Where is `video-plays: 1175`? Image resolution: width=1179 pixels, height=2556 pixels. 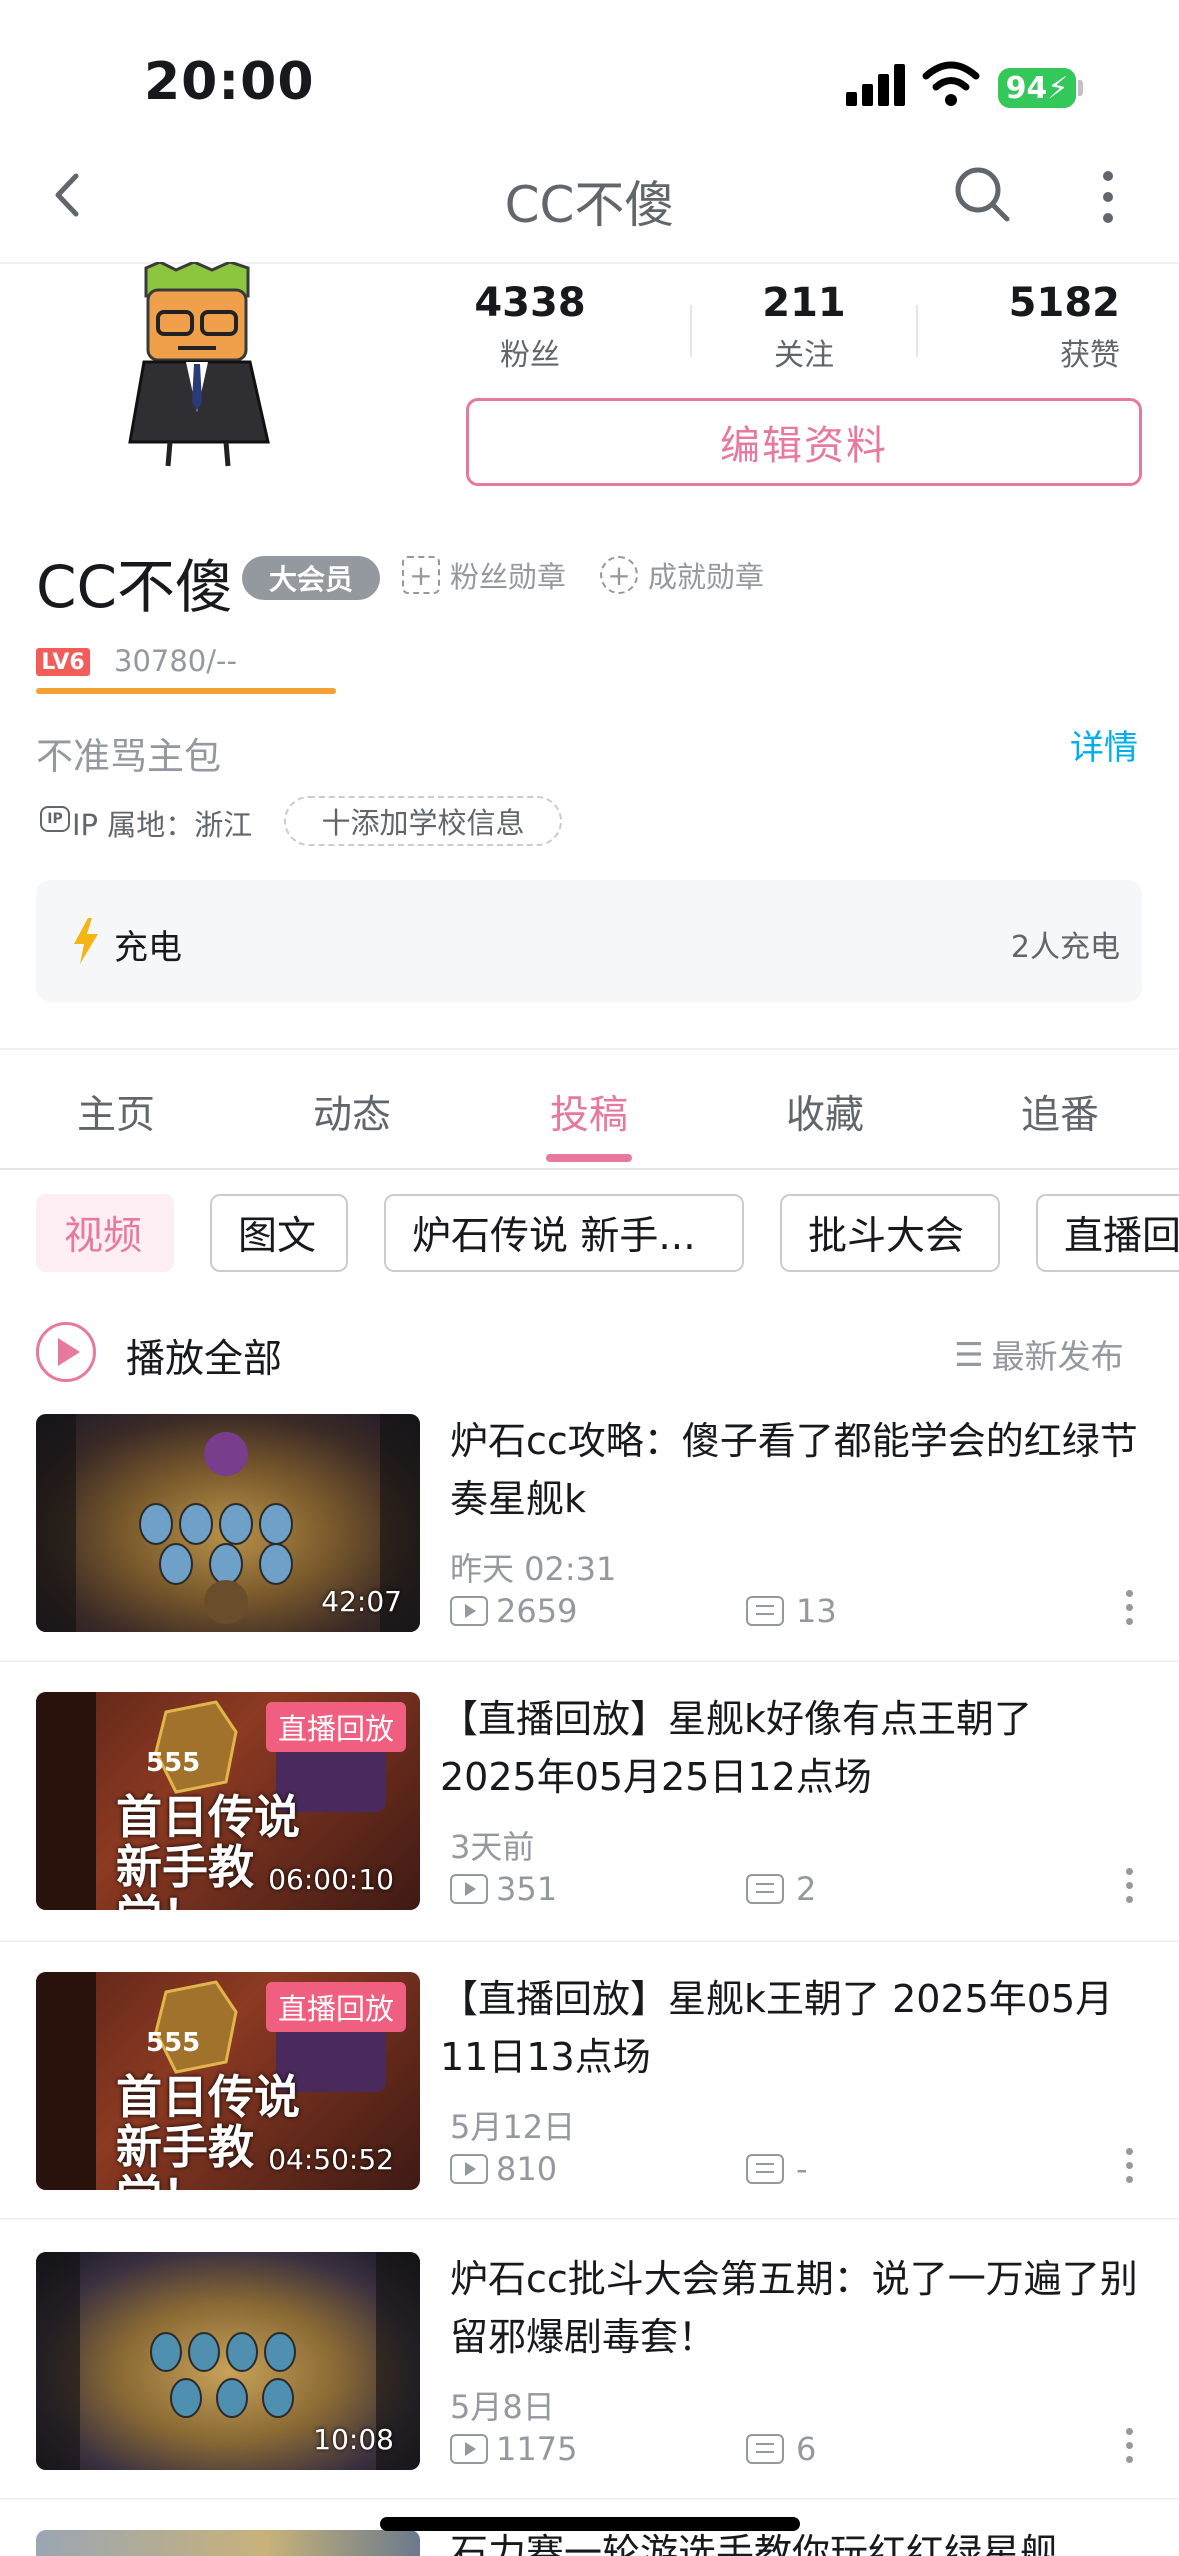
video-plays: 1175 is located at coordinates (513, 2449).